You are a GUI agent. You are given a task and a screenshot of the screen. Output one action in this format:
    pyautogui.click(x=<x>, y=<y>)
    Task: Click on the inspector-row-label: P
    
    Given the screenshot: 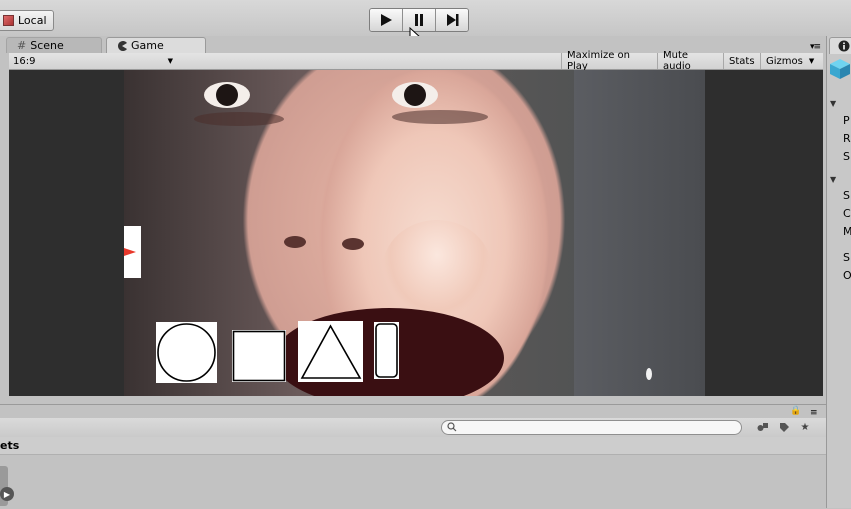 What is the action you would take?
    pyautogui.click(x=846, y=120)
    